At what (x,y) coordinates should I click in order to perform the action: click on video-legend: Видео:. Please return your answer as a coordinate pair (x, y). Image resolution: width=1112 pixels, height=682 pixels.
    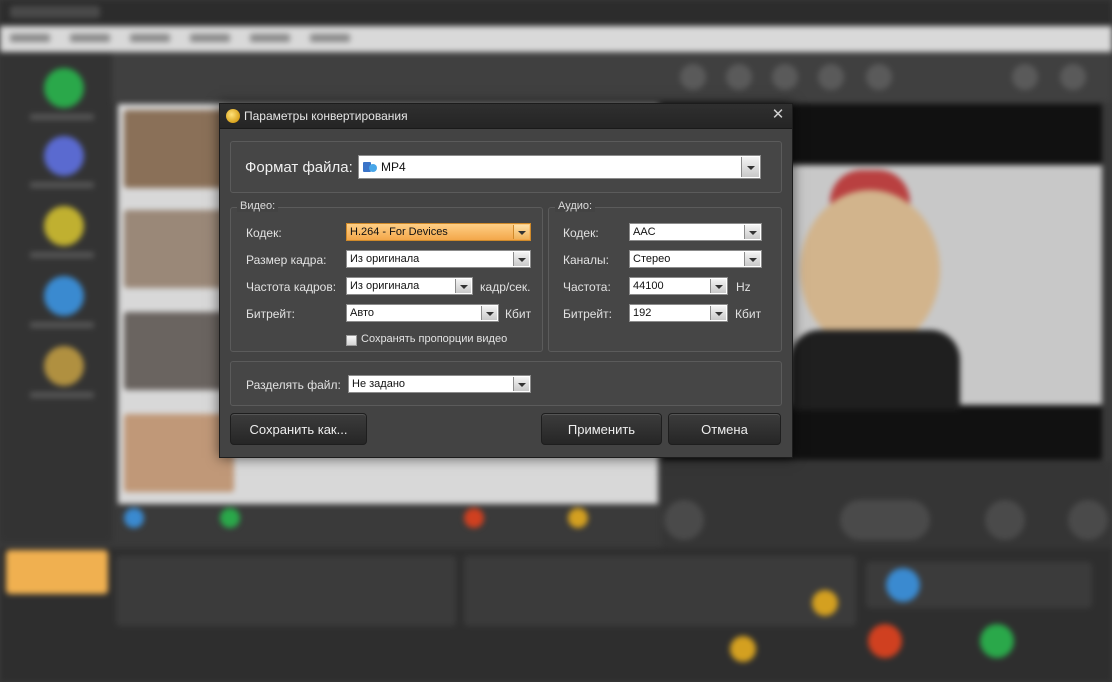
    Looking at the image, I should click on (258, 206).